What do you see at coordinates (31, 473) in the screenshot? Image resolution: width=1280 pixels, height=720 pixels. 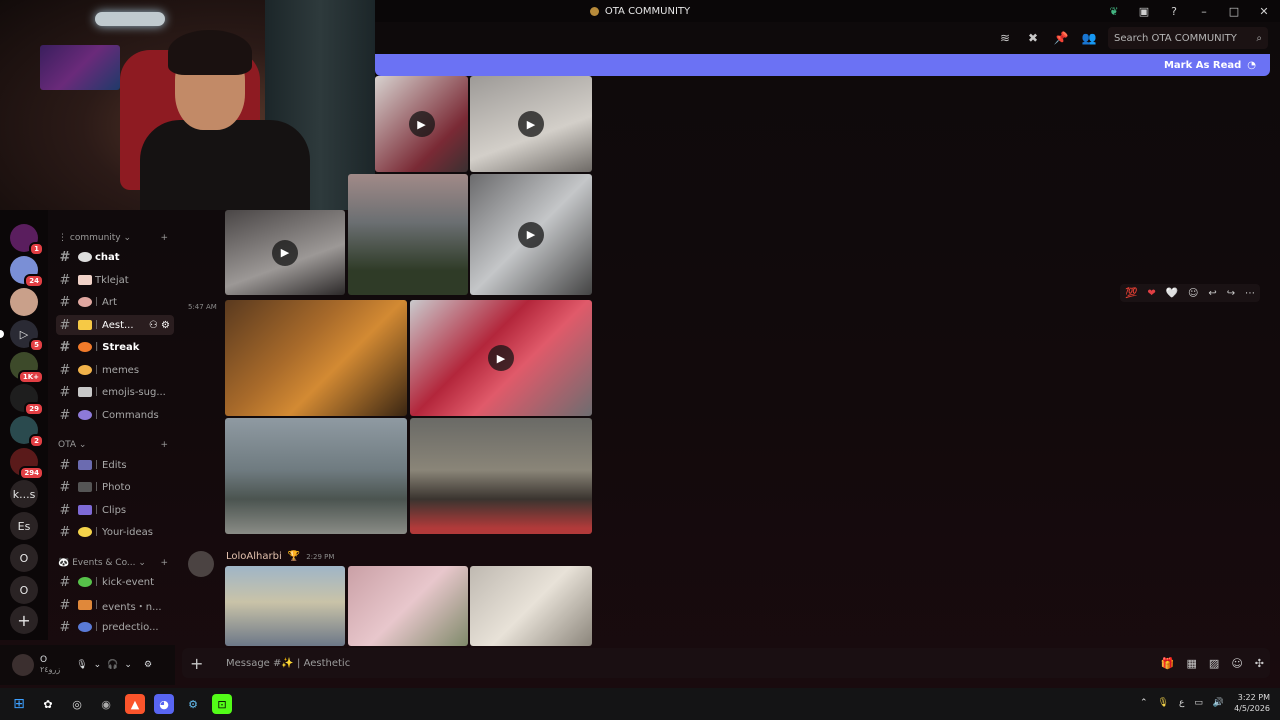 I see `server-badge: 294` at bounding box center [31, 473].